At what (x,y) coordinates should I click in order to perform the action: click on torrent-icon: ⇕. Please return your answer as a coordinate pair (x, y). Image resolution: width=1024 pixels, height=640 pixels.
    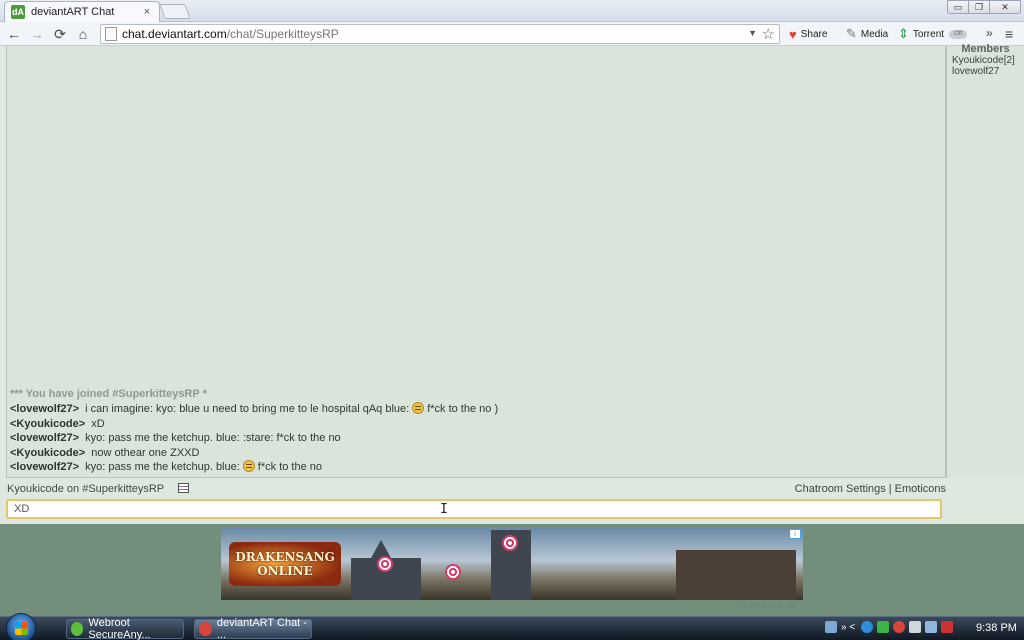
    Looking at the image, I should click on (903, 33).